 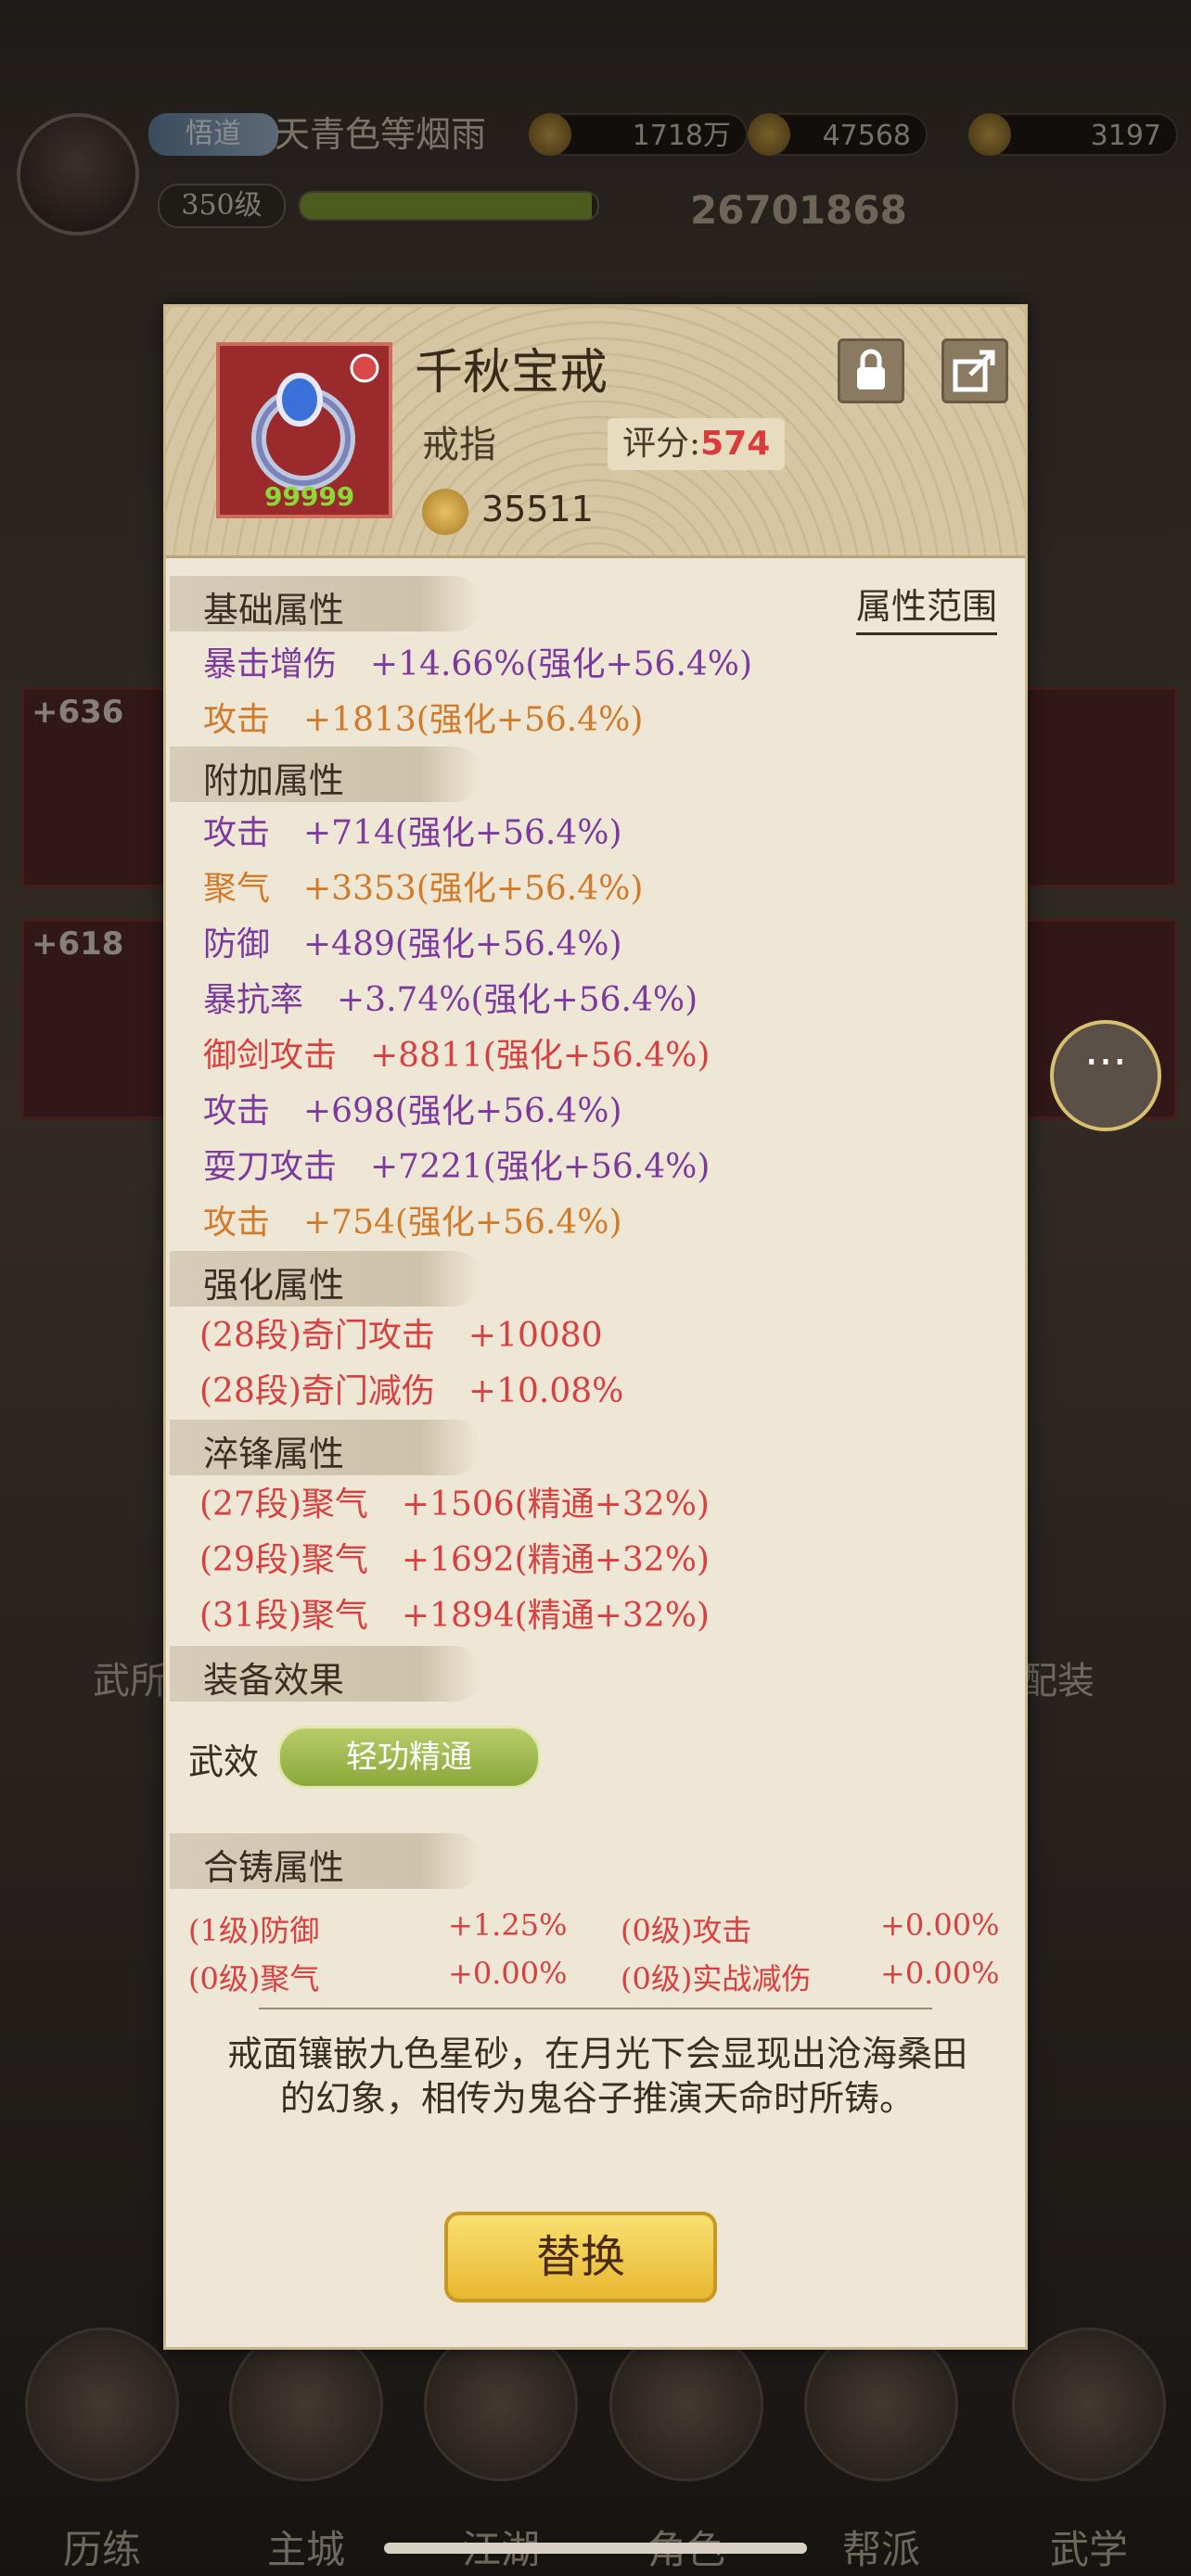 What do you see at coordinates (926, 606) in the screenshot?
I see `attribute-range-link: 属性范围` at bounding box center [926, 606].